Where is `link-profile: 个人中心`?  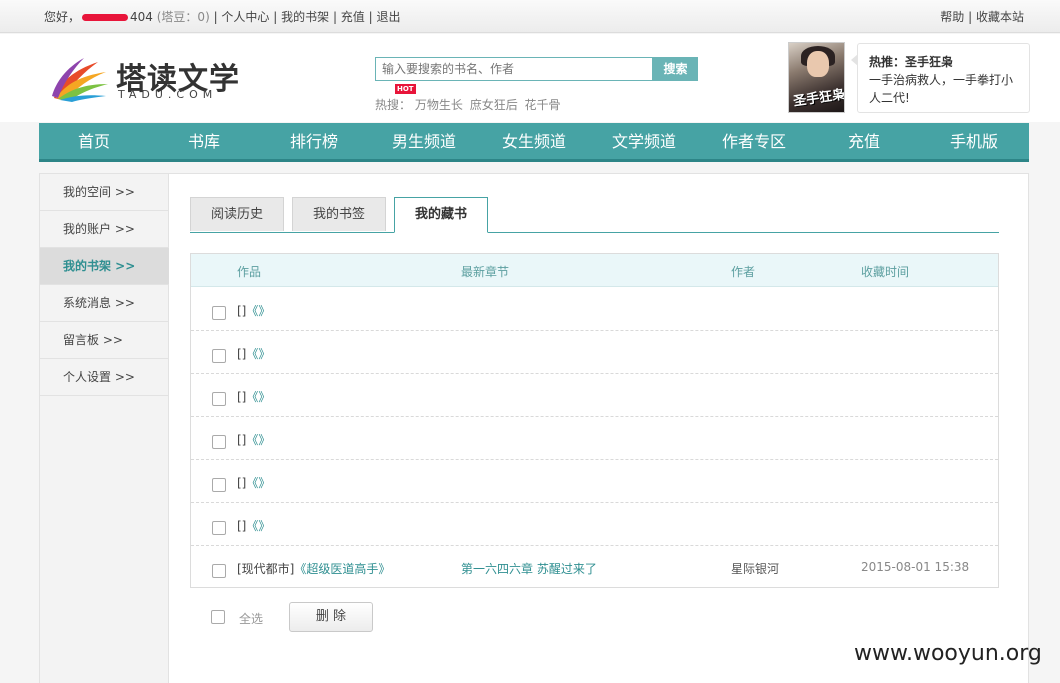 link-profile: 个人中心 is located at coordinates (245, 17).